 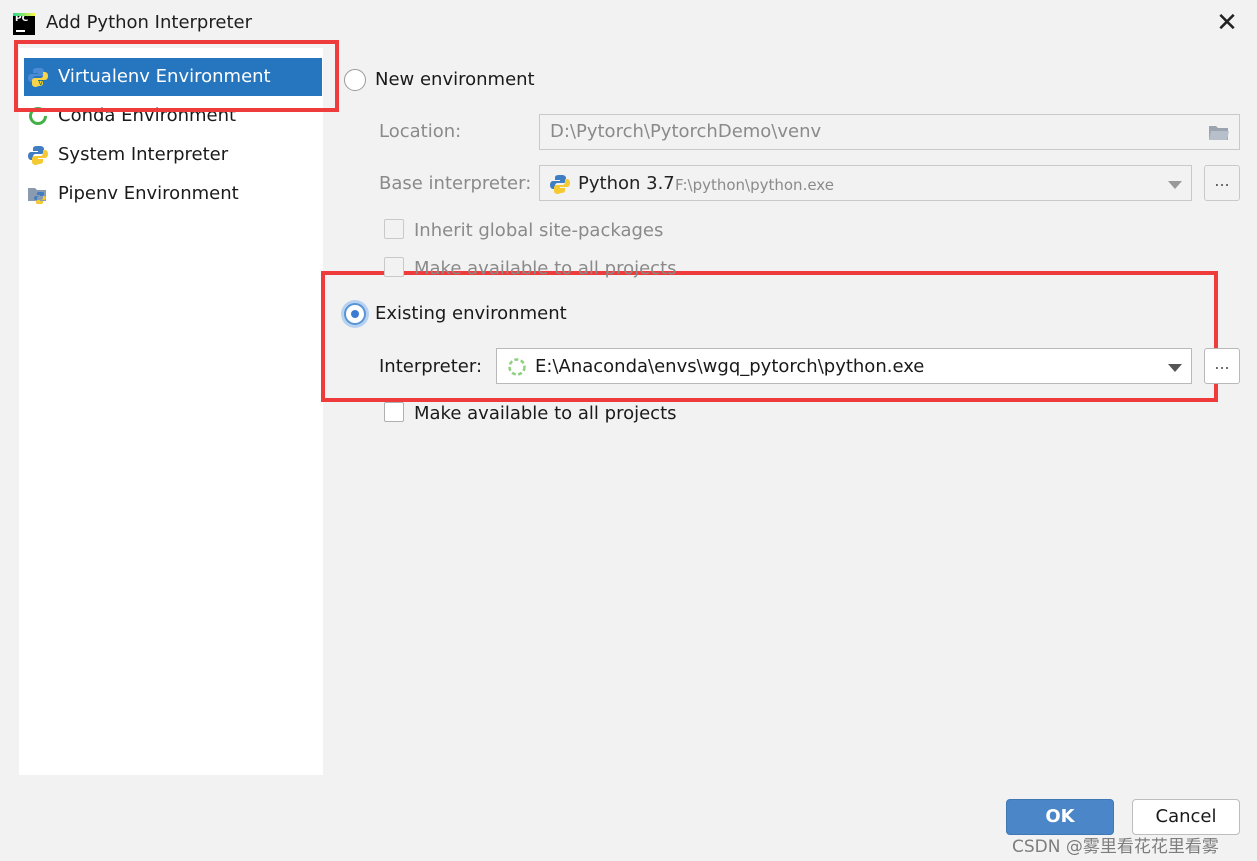 What do you see at coordinates (24, 24) in the screenshot?
I see `pycharm-app-icon: PC` at bounding box center [24, 24].